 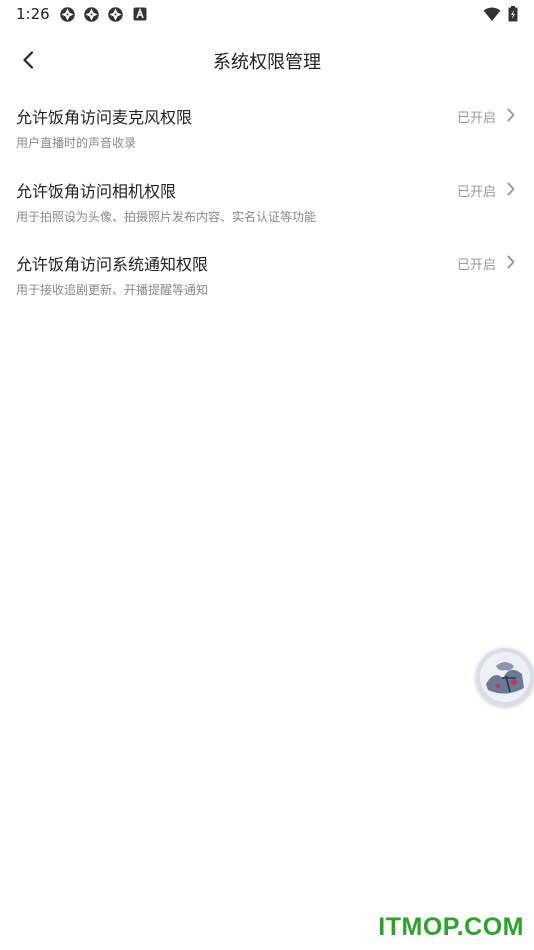 What do you see at coordinates (96, 191) in the screenshot?
I see `permission-title: 允许饭角访问相机权限` at bounding box center [96, 191].